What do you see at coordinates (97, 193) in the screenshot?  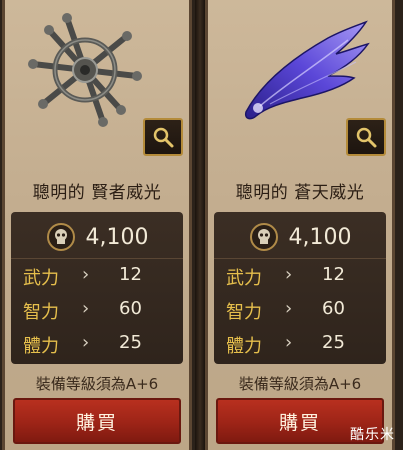 I see `item-name: 聰明的 賢者威光` at bounding box center [97, 193].